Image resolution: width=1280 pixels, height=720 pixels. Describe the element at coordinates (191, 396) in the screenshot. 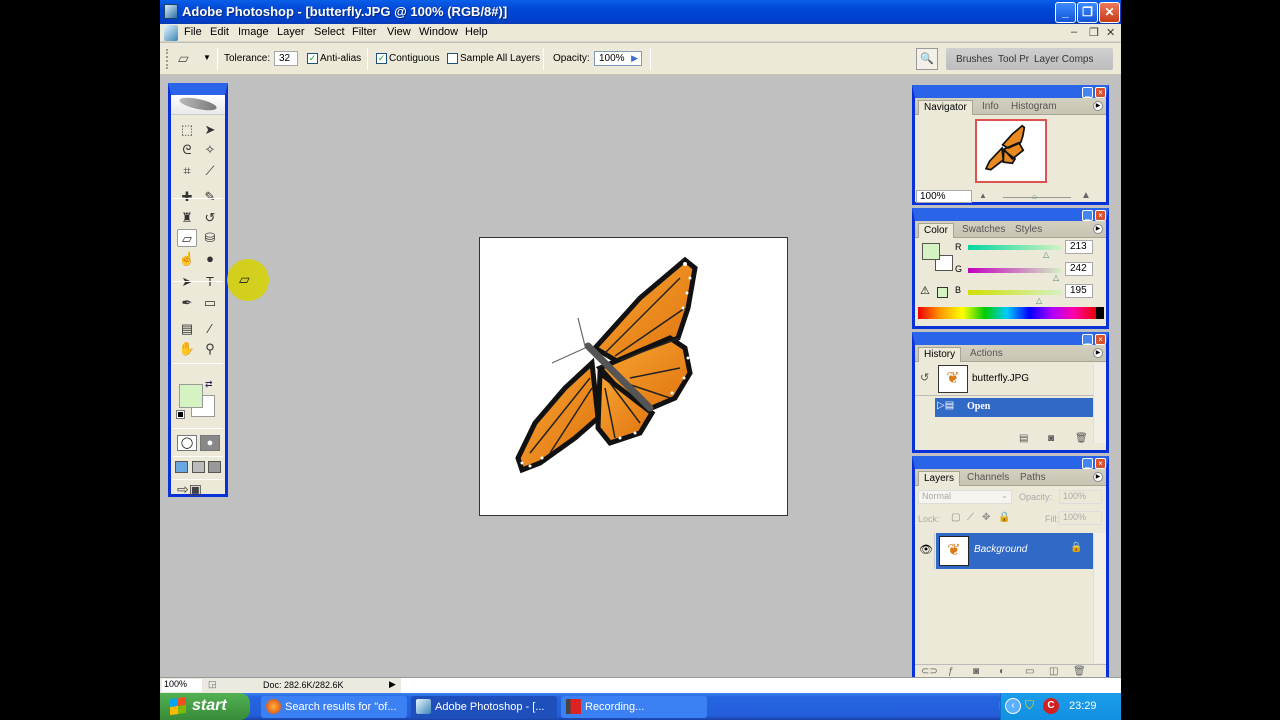

I see `foreground-color-swatch` at that location.